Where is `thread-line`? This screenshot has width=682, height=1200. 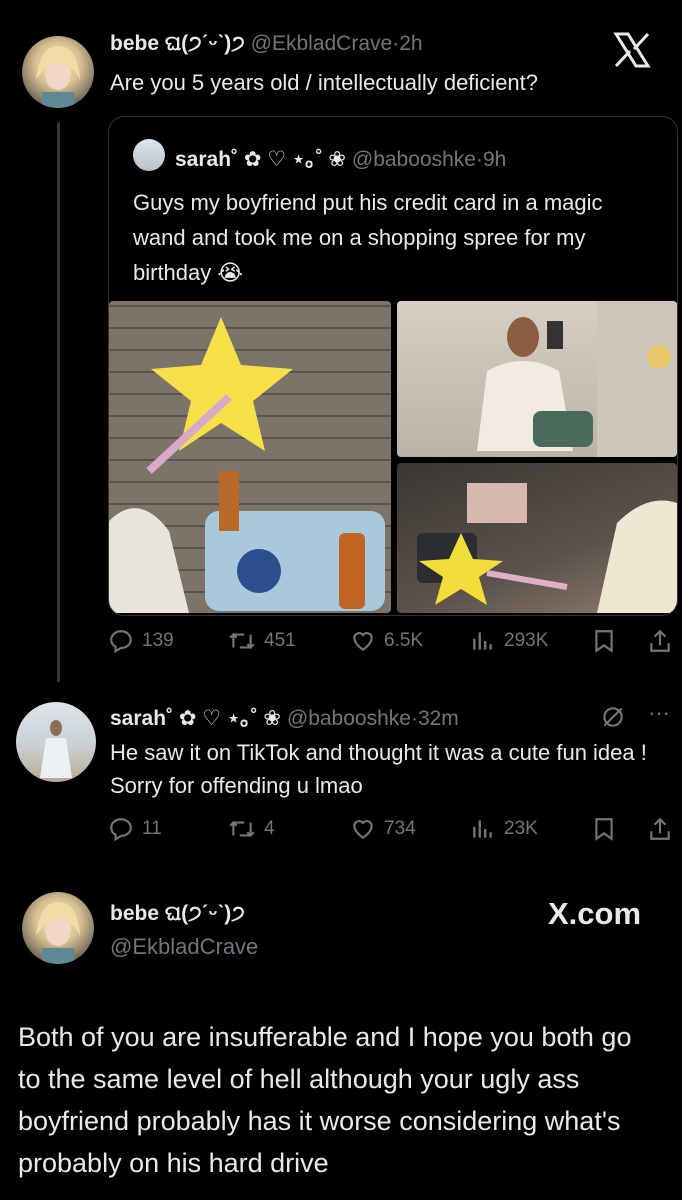
thread-line is located at coordinates (58, 402).